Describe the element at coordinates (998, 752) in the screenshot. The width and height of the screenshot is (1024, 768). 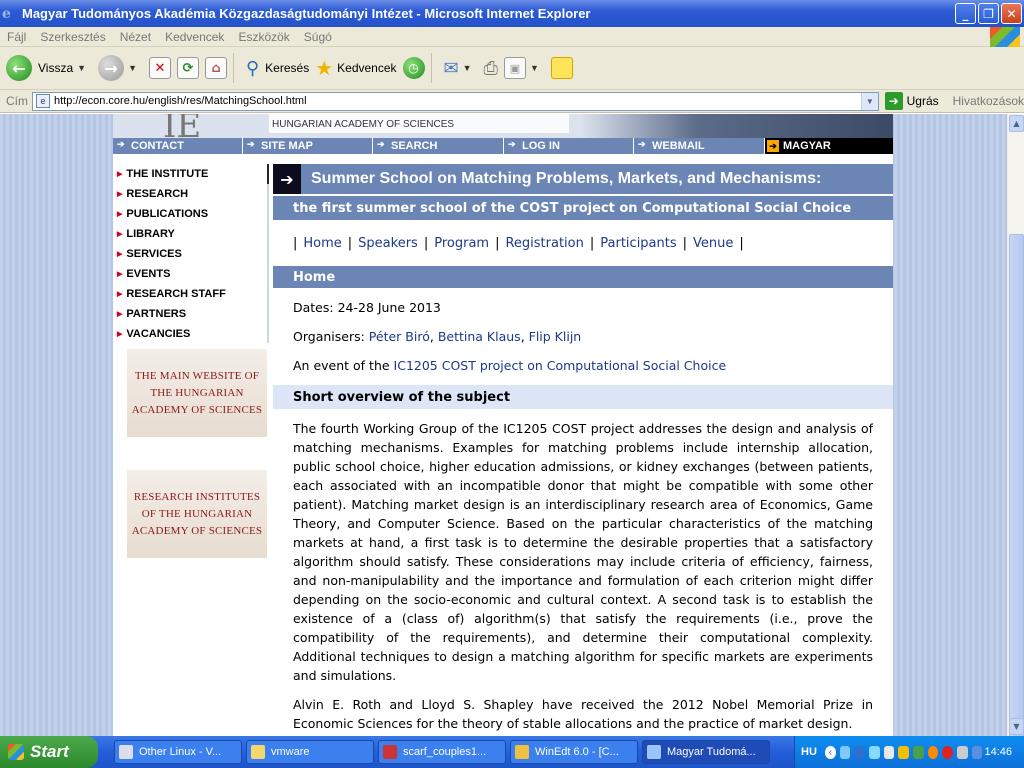
I see `clock: 14:46` at that location.